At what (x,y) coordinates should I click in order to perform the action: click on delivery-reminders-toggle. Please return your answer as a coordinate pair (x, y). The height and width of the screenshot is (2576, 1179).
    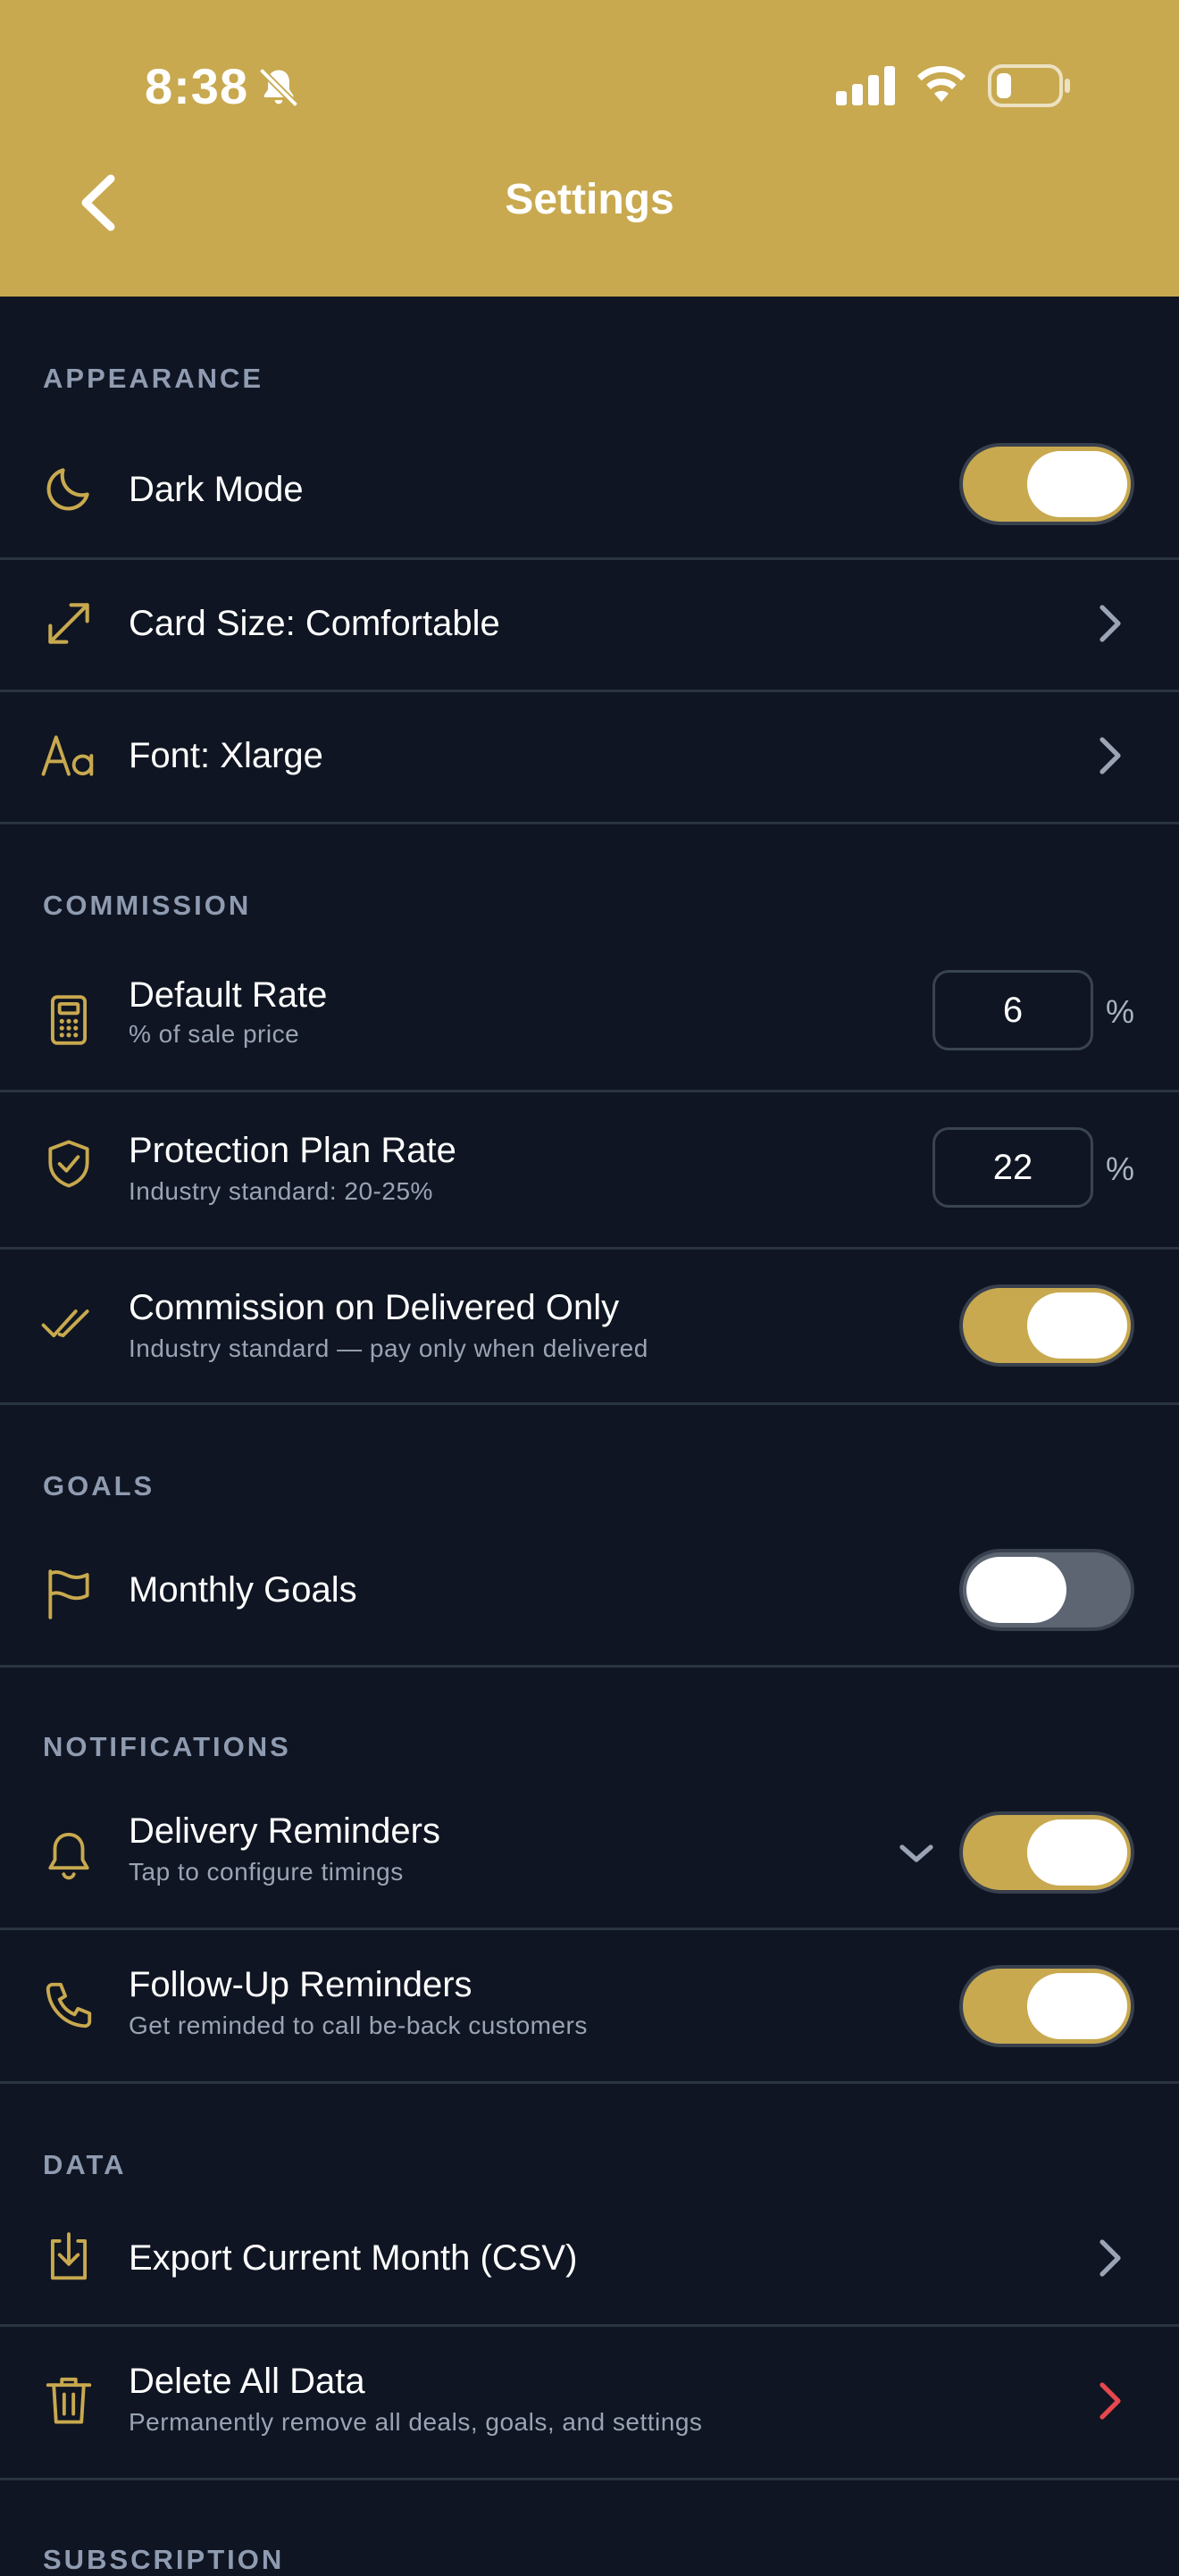
    Looking at the image, I should click on (1046, 1853).